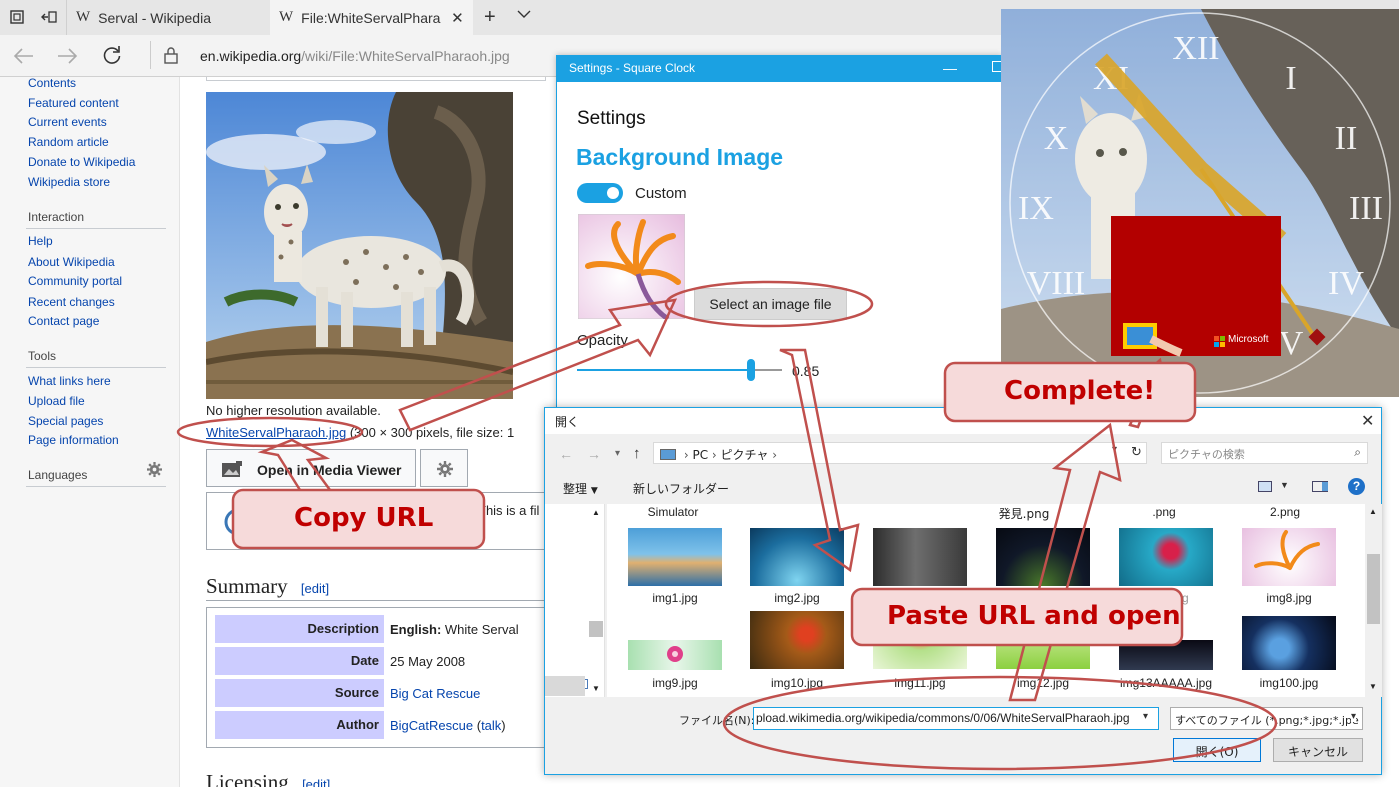 This screenshot has height=787, width=1399. Describe the element at coordinates (1166, 683) in the screenshot. I see `file-label-img13: img13AAAAA.jpg` at that location.